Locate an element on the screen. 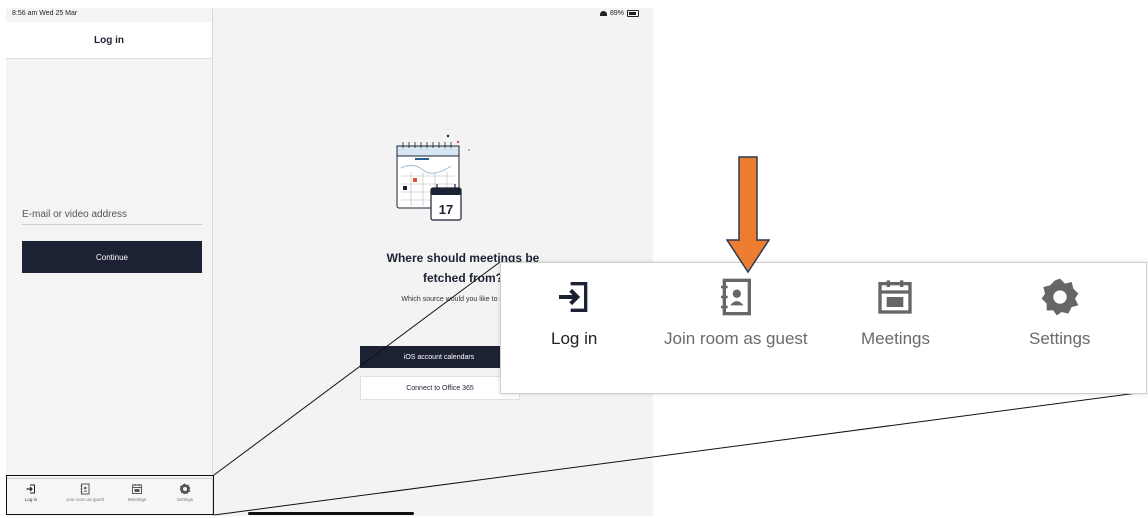  login-icon is located at coordinates (573, 297).